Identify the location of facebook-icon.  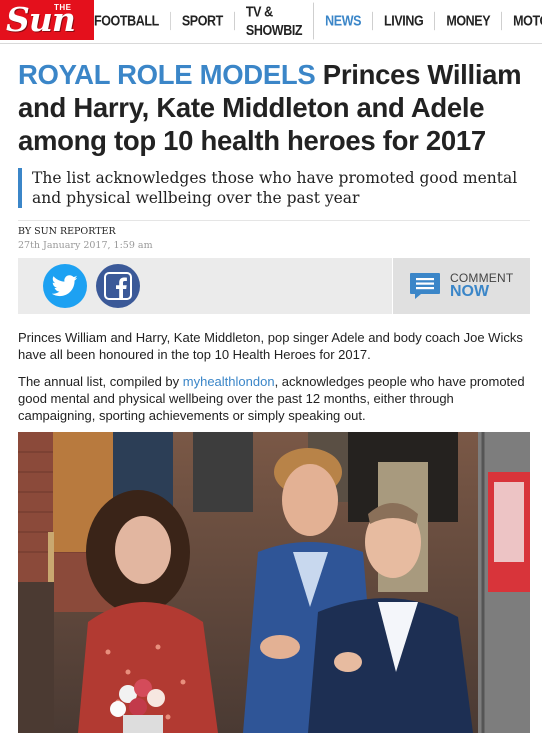
(118, 286).